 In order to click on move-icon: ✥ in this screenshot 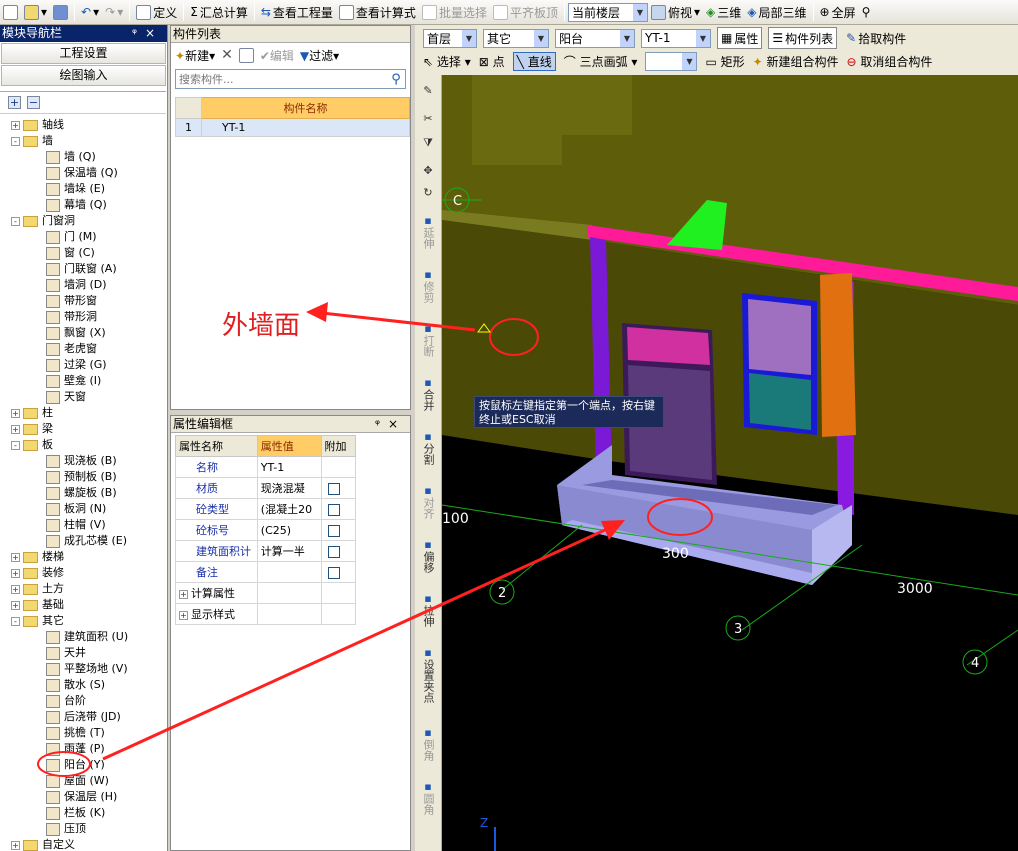, I will do `click(428, 171)`.